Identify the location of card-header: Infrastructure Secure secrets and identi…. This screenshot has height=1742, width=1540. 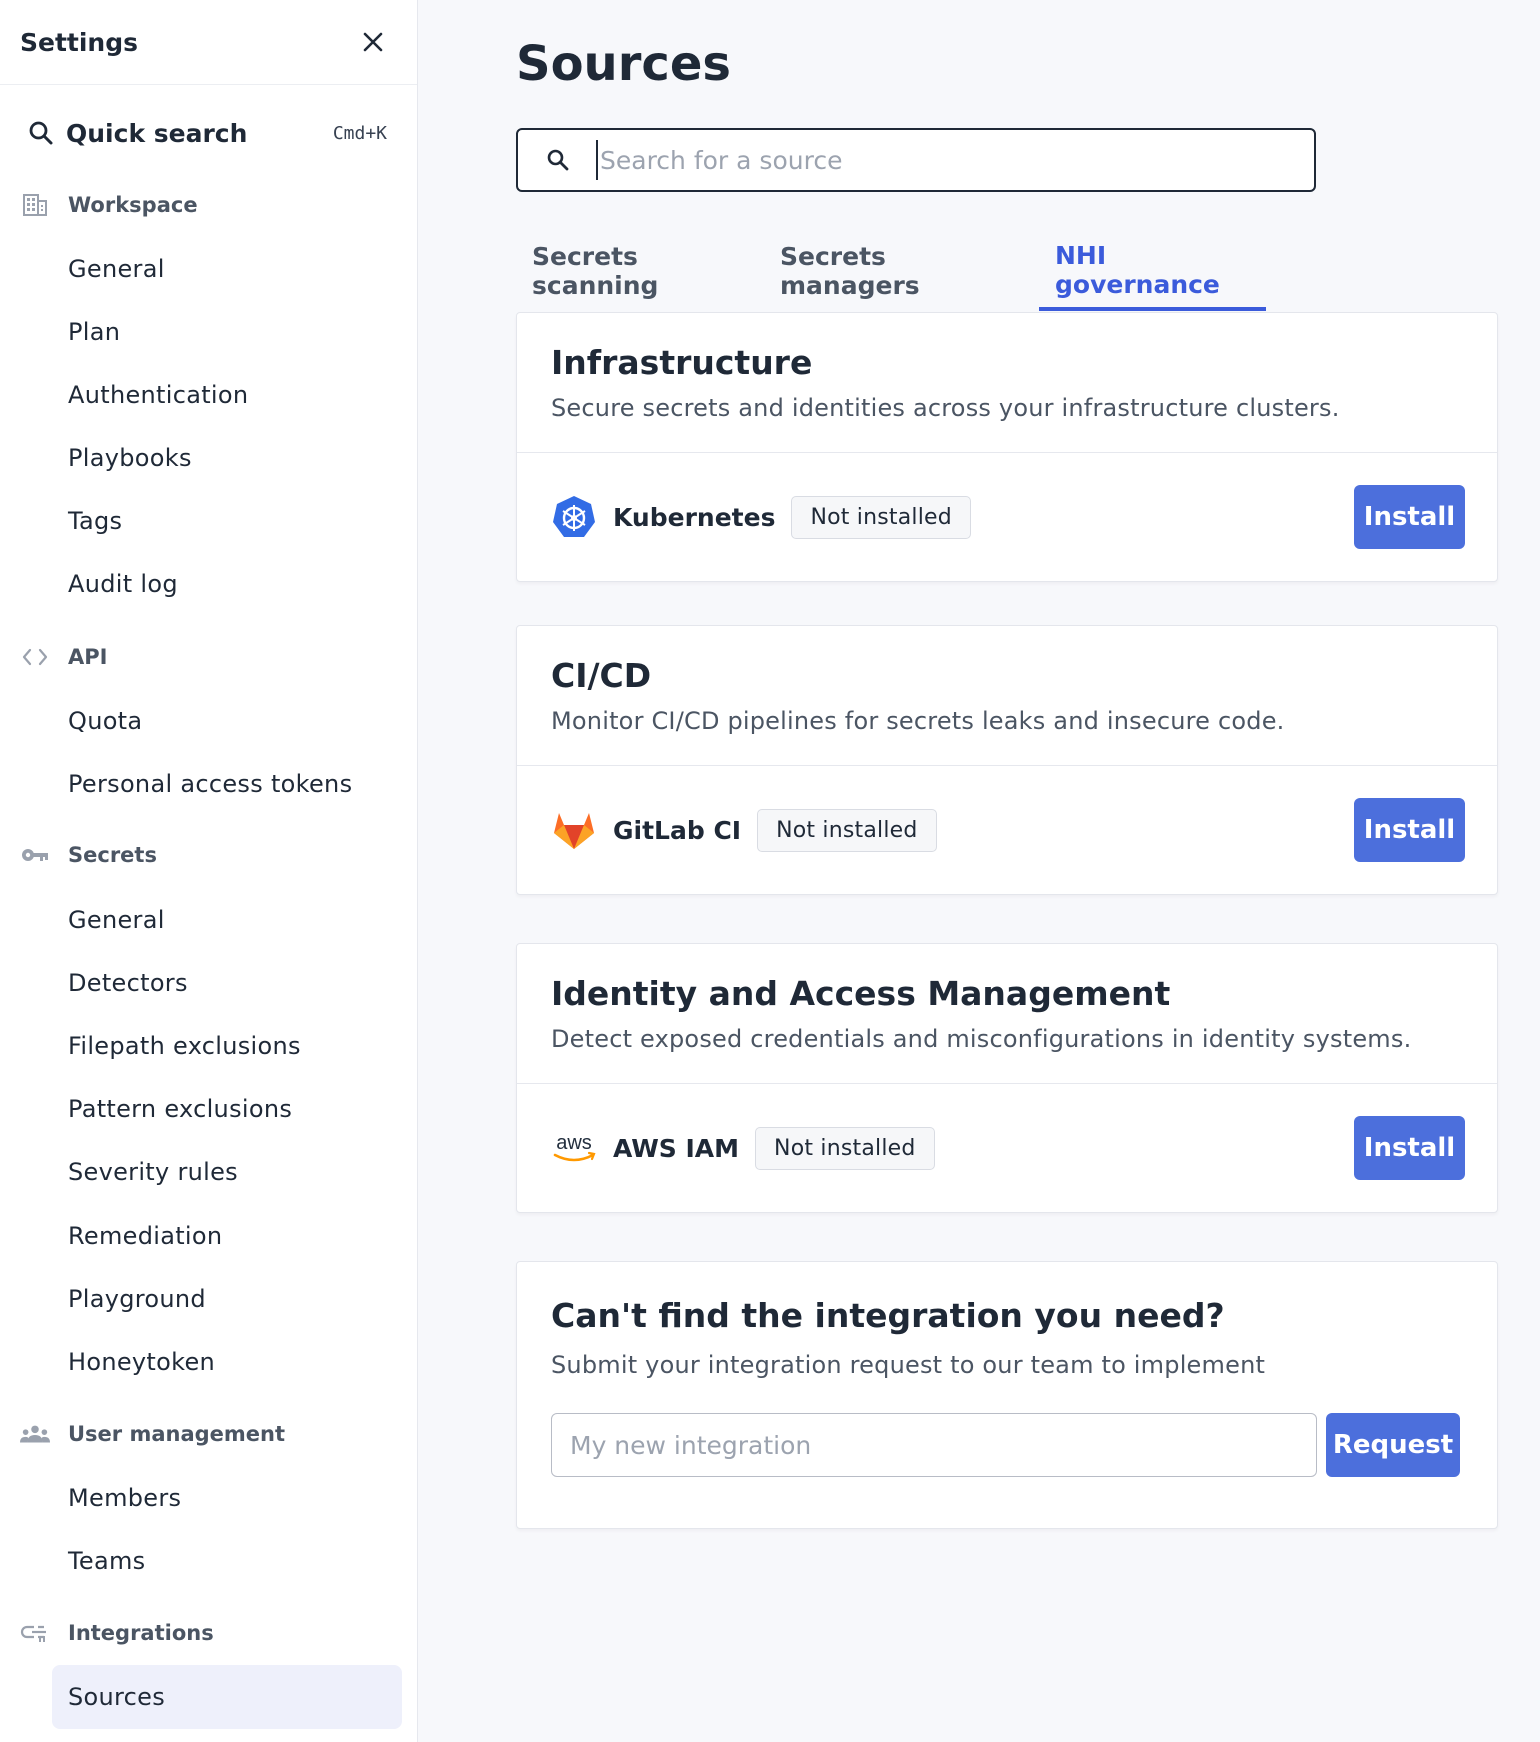
(1007, 383).